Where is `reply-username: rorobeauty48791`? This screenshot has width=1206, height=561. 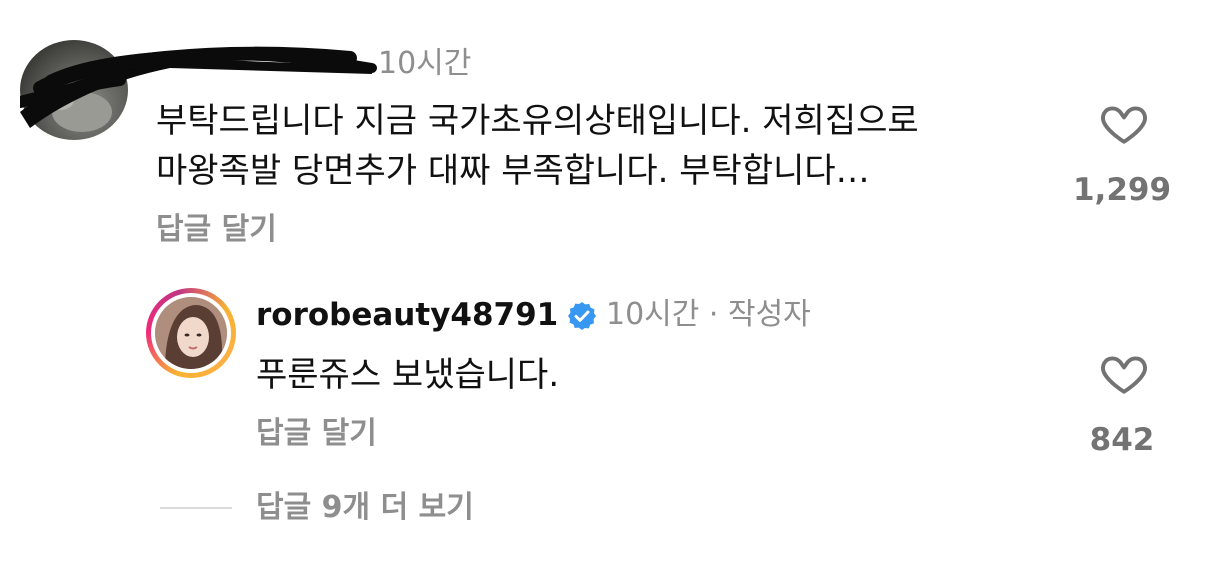
reply-username: rorobeauty48791 is located at coordinates (407, 315).